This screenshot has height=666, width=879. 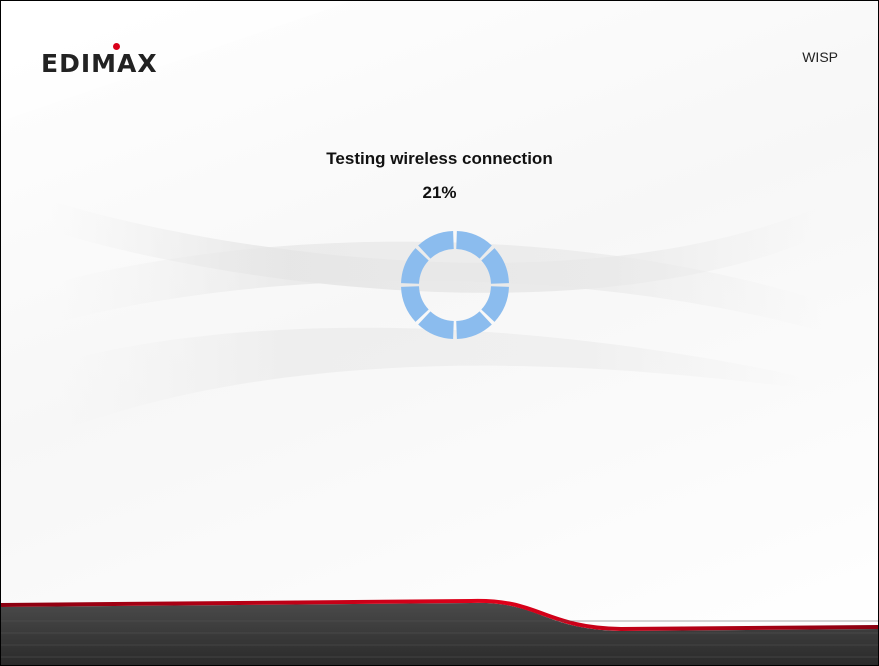 I want to click on progress-percentage: 21%, so click(x=439, y=192).